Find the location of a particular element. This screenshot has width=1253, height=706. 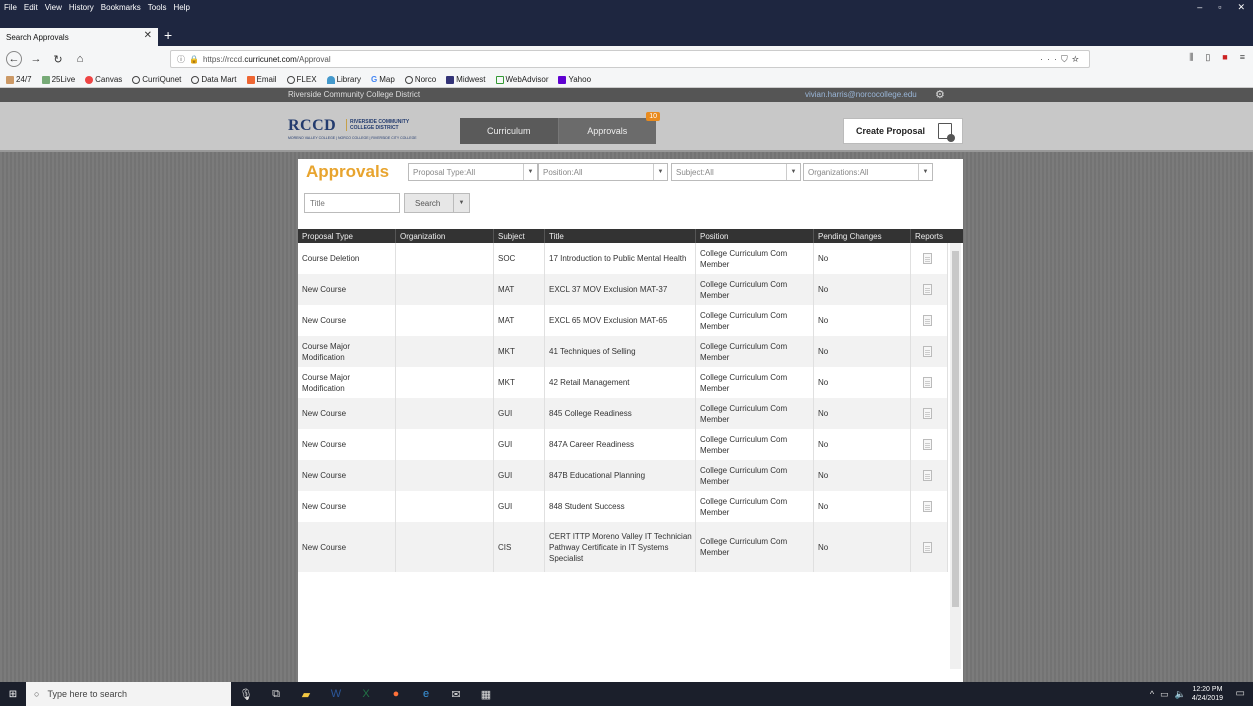

table-scrollbar is located at coordinates (955, 456).